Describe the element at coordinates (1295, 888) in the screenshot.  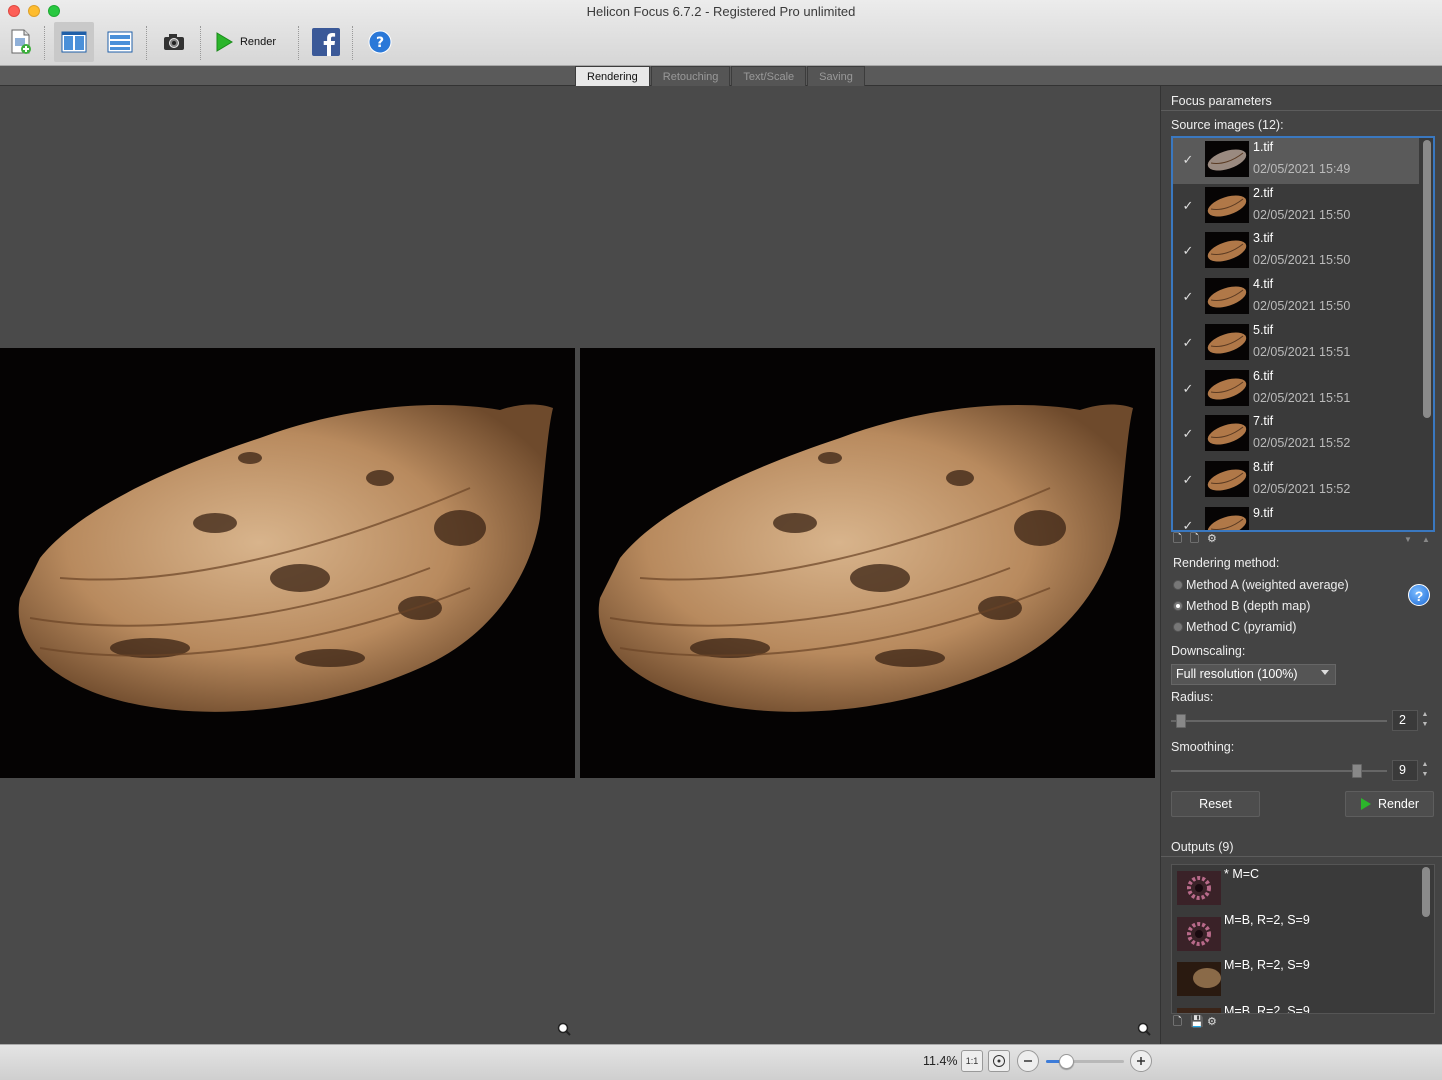
I see `output-row: * M=C` at that location.